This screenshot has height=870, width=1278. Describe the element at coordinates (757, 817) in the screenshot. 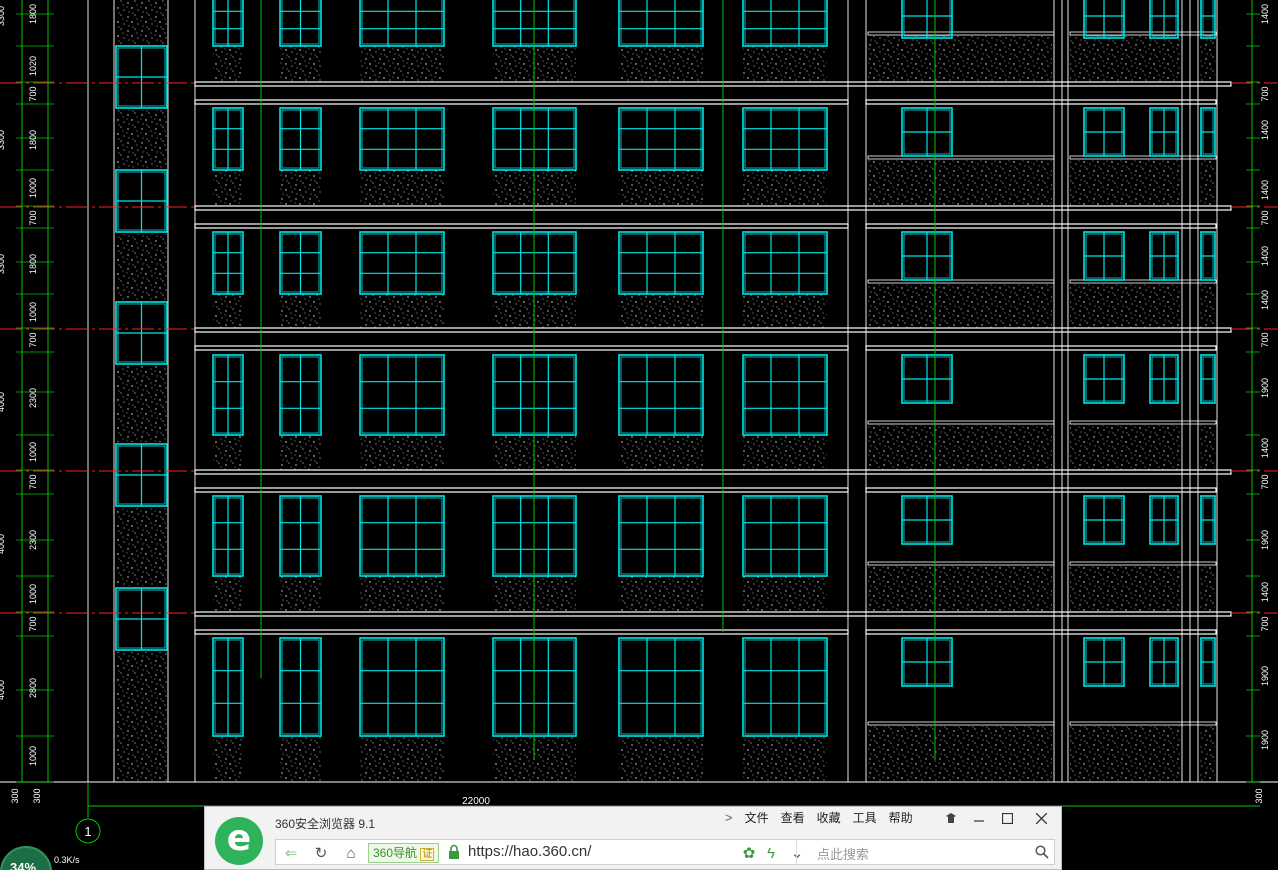

I see `menu-item-file: 文件` at that location.